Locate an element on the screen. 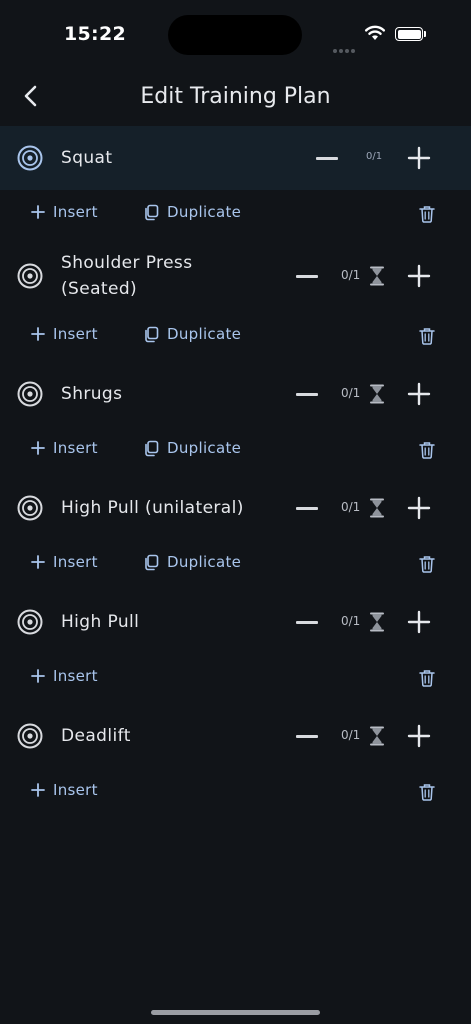  exercise-name-line: Squat is located at coordinates (87, 158).